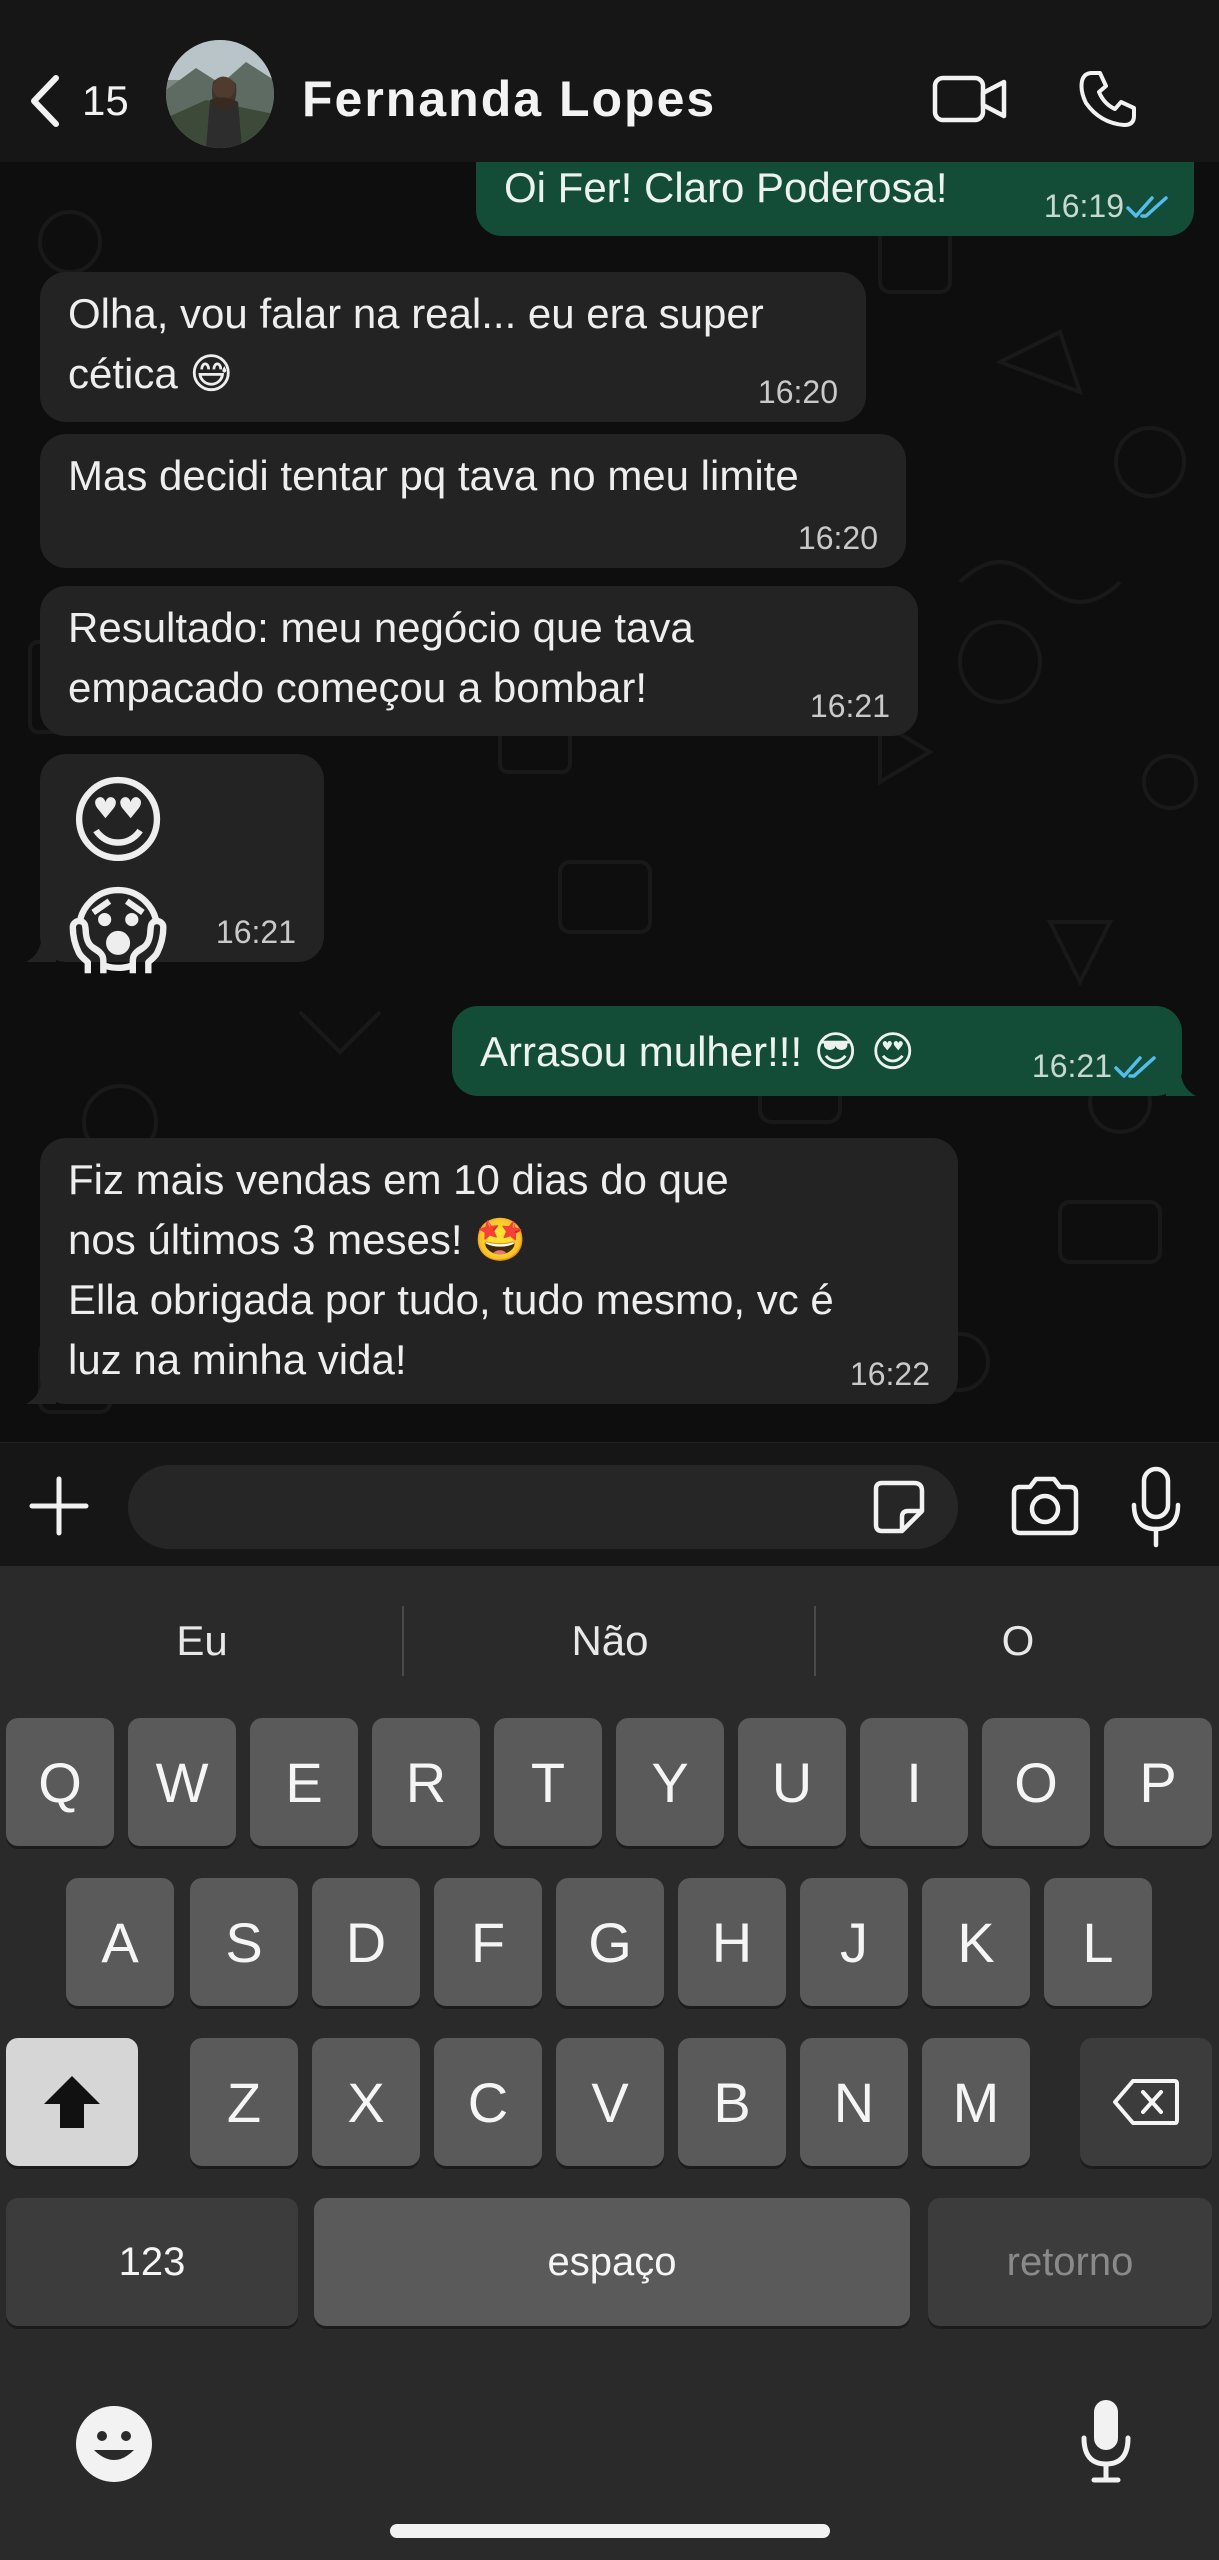  What do you see at coordinates (244, 1942) in the screenshot?
I see `key: S` at bounding box center [244, 1942].